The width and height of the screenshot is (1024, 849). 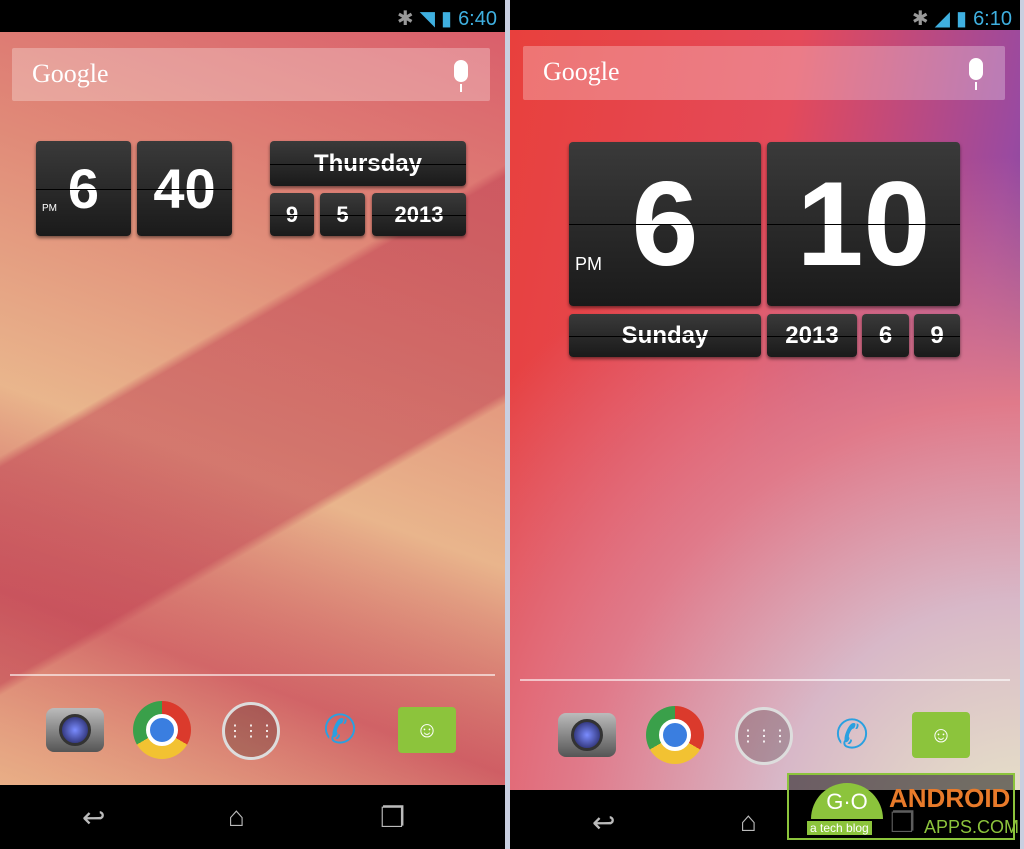 I want to click on day-tile: Sunday, so click(x=665, y=335).